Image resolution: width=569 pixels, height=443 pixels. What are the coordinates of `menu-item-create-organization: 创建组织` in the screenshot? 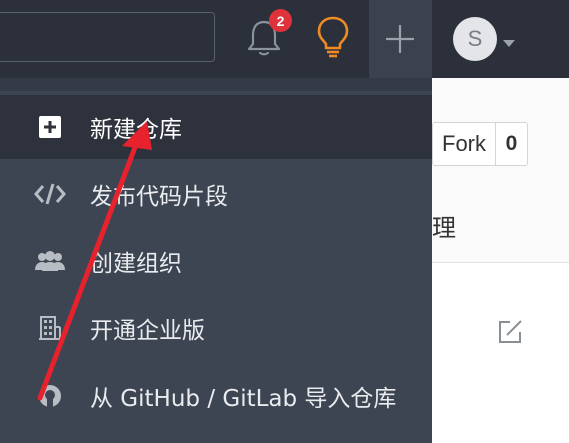 It's located at (216, 261).